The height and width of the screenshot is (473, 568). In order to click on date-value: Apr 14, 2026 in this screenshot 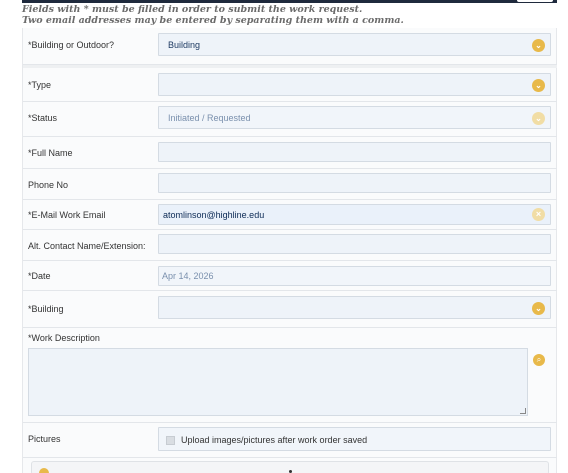, I will do `click(188, 276)`.